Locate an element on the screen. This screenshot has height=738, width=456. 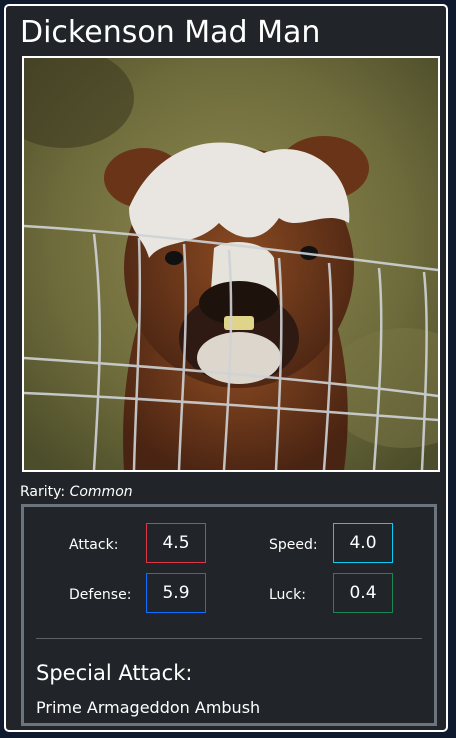
rarity-line: Rarity: Common is located at coordinates (76, 492).